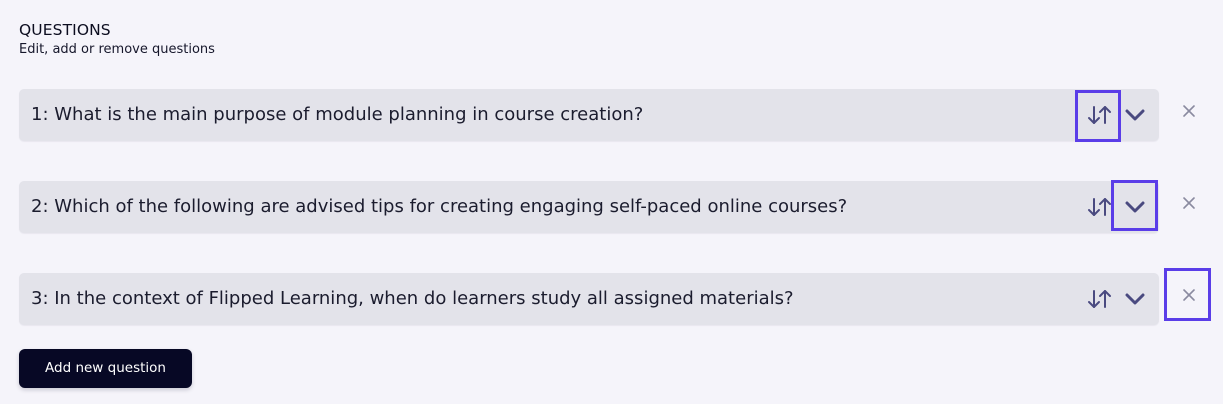 The image size is (1223, 404). Describe the element at coordinates (65, 30) in the screenshot. I see `section-title: QUESTIONS` at that location.